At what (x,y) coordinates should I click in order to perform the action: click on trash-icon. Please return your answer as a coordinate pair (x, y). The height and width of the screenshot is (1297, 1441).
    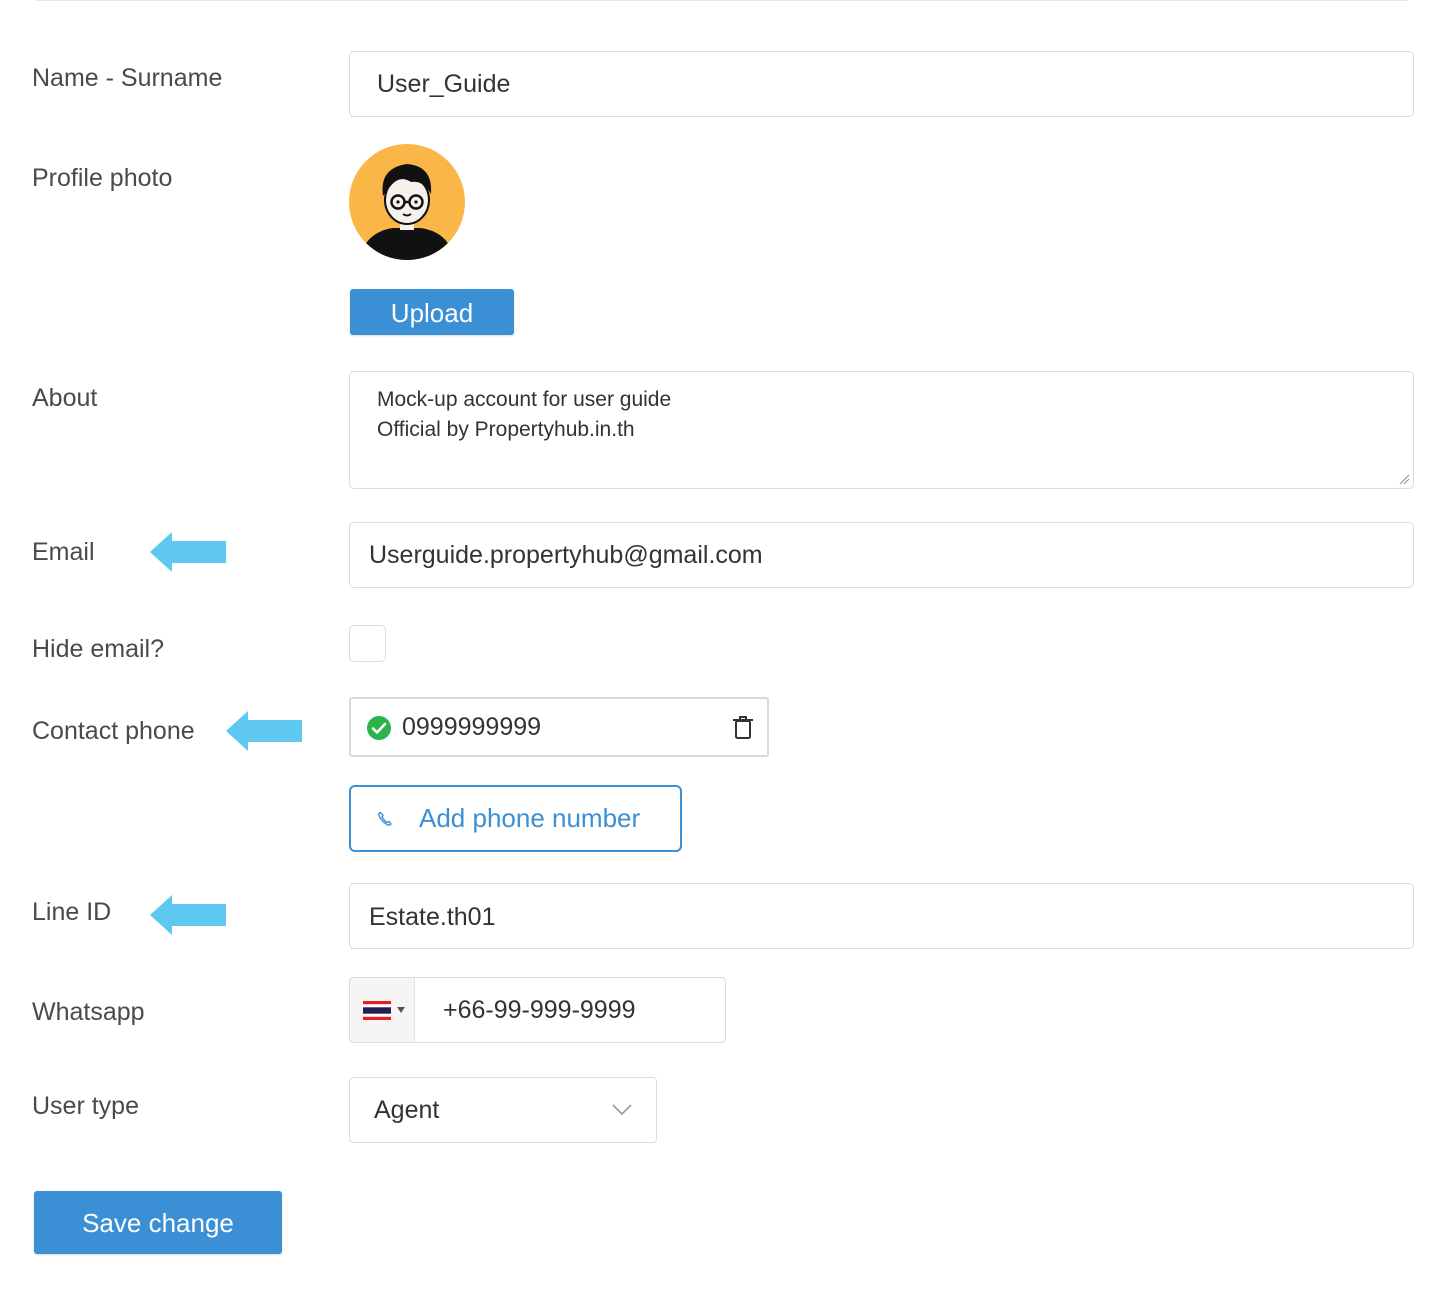
    Looking at the image, I should click on (743, 727).